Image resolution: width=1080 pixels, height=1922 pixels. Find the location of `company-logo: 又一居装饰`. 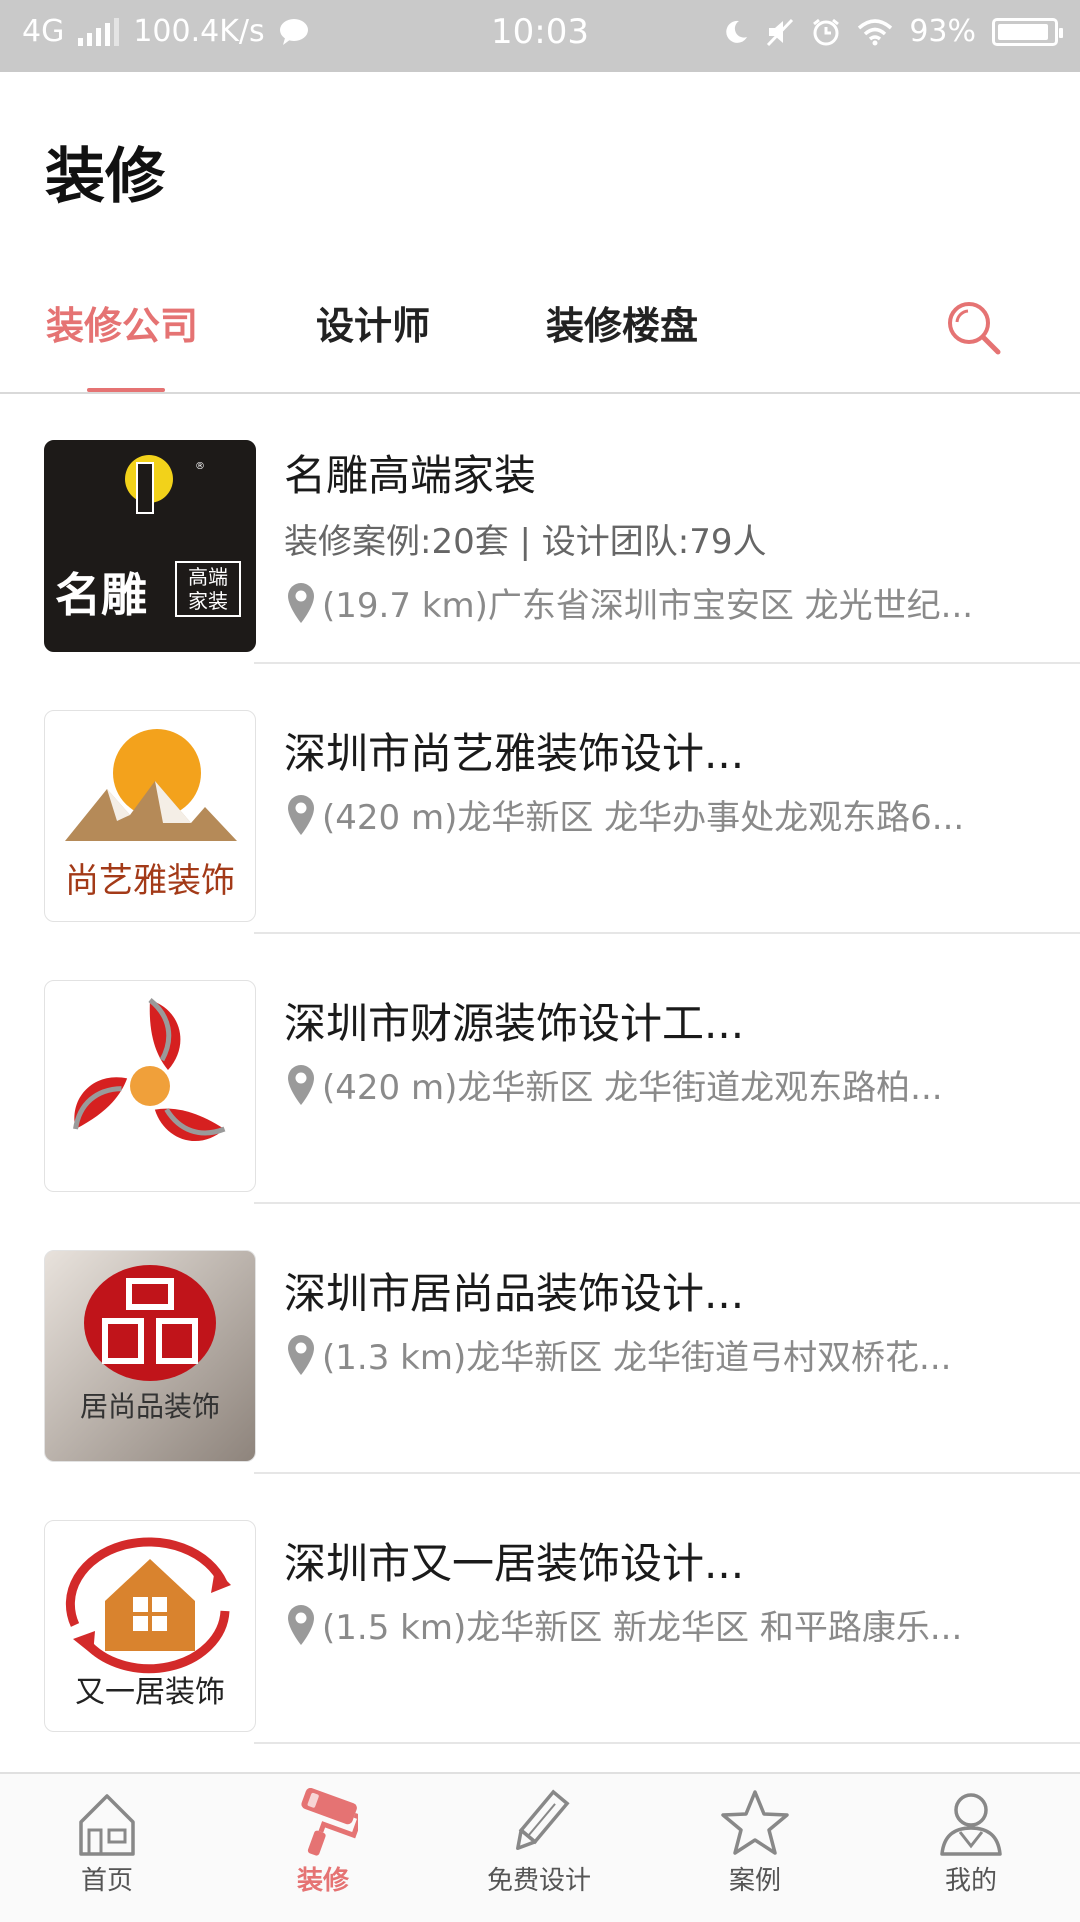

company-logo: 又一居装饰 is located at coordinates (150, 1626).